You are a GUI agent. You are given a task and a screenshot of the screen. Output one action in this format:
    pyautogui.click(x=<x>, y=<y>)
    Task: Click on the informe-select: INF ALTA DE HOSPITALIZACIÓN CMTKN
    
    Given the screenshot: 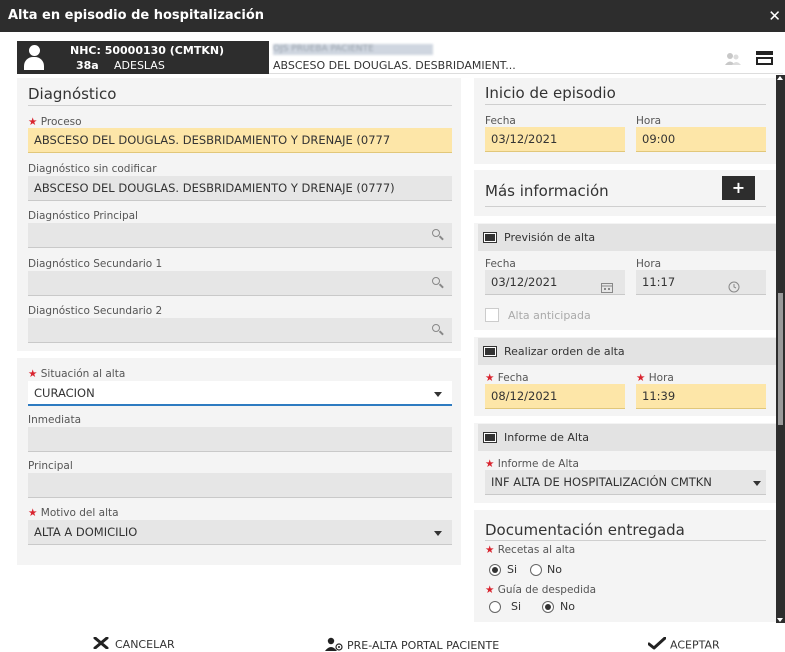 What is the action you would take?
    pyautogui.click(x=625, y=482)
    